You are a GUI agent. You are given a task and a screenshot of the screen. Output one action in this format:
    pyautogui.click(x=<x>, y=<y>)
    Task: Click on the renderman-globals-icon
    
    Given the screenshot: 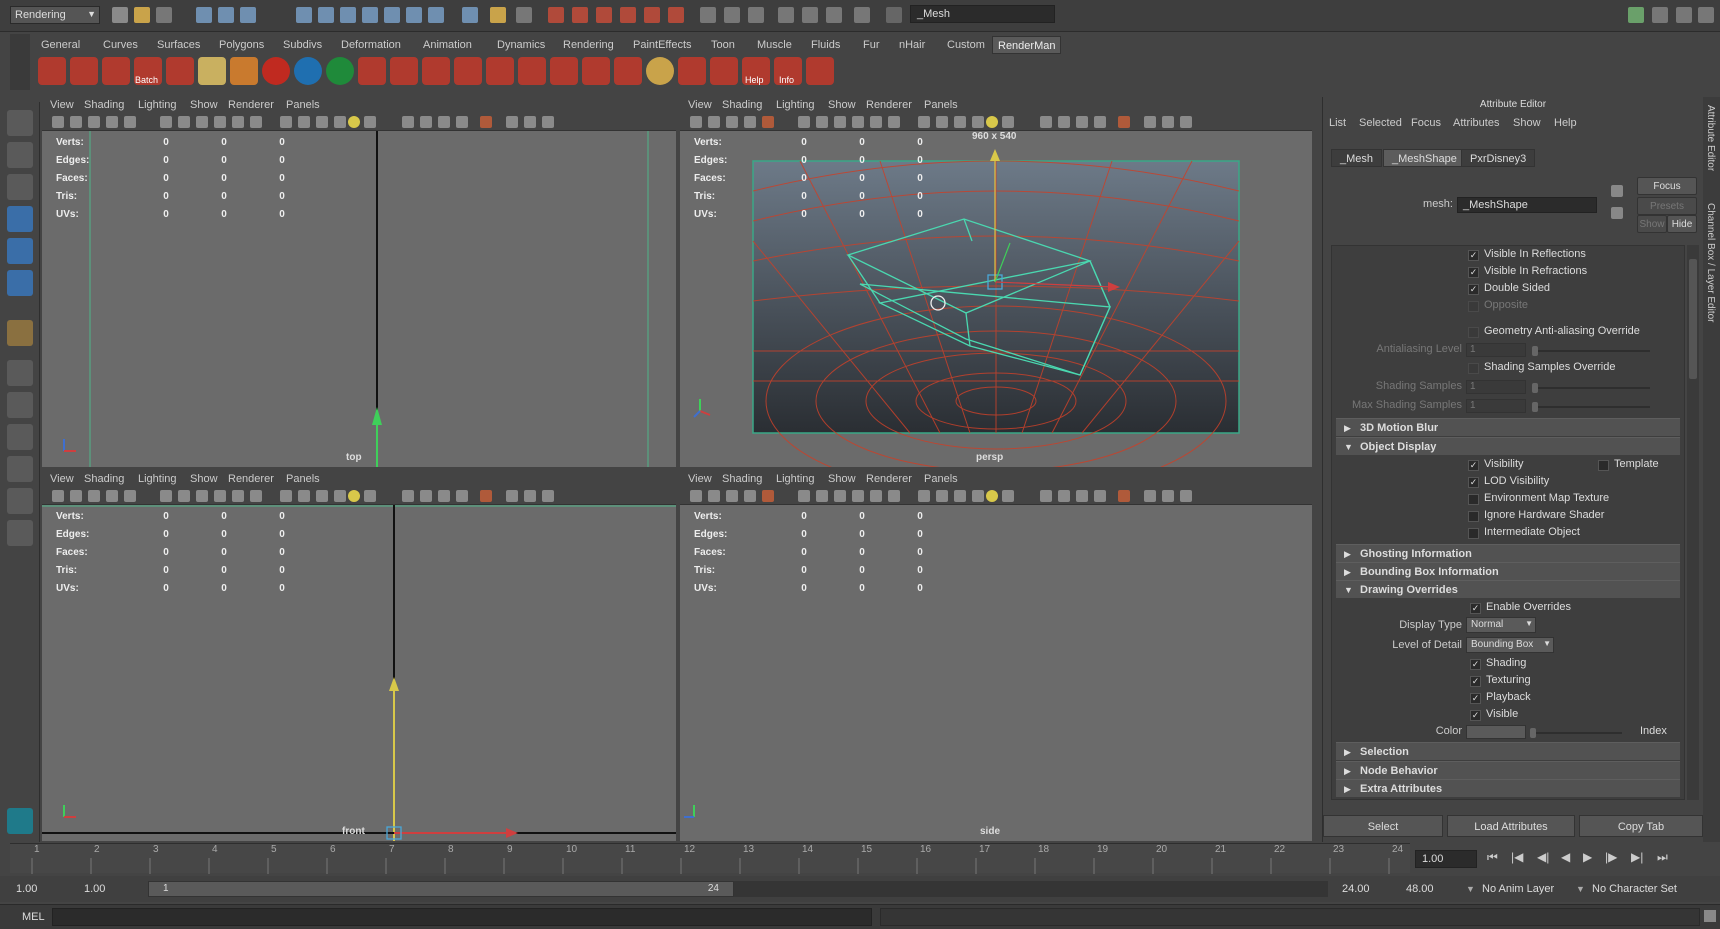 What is the action you would take?
    pyautogui.click(x=52, y=71)
    